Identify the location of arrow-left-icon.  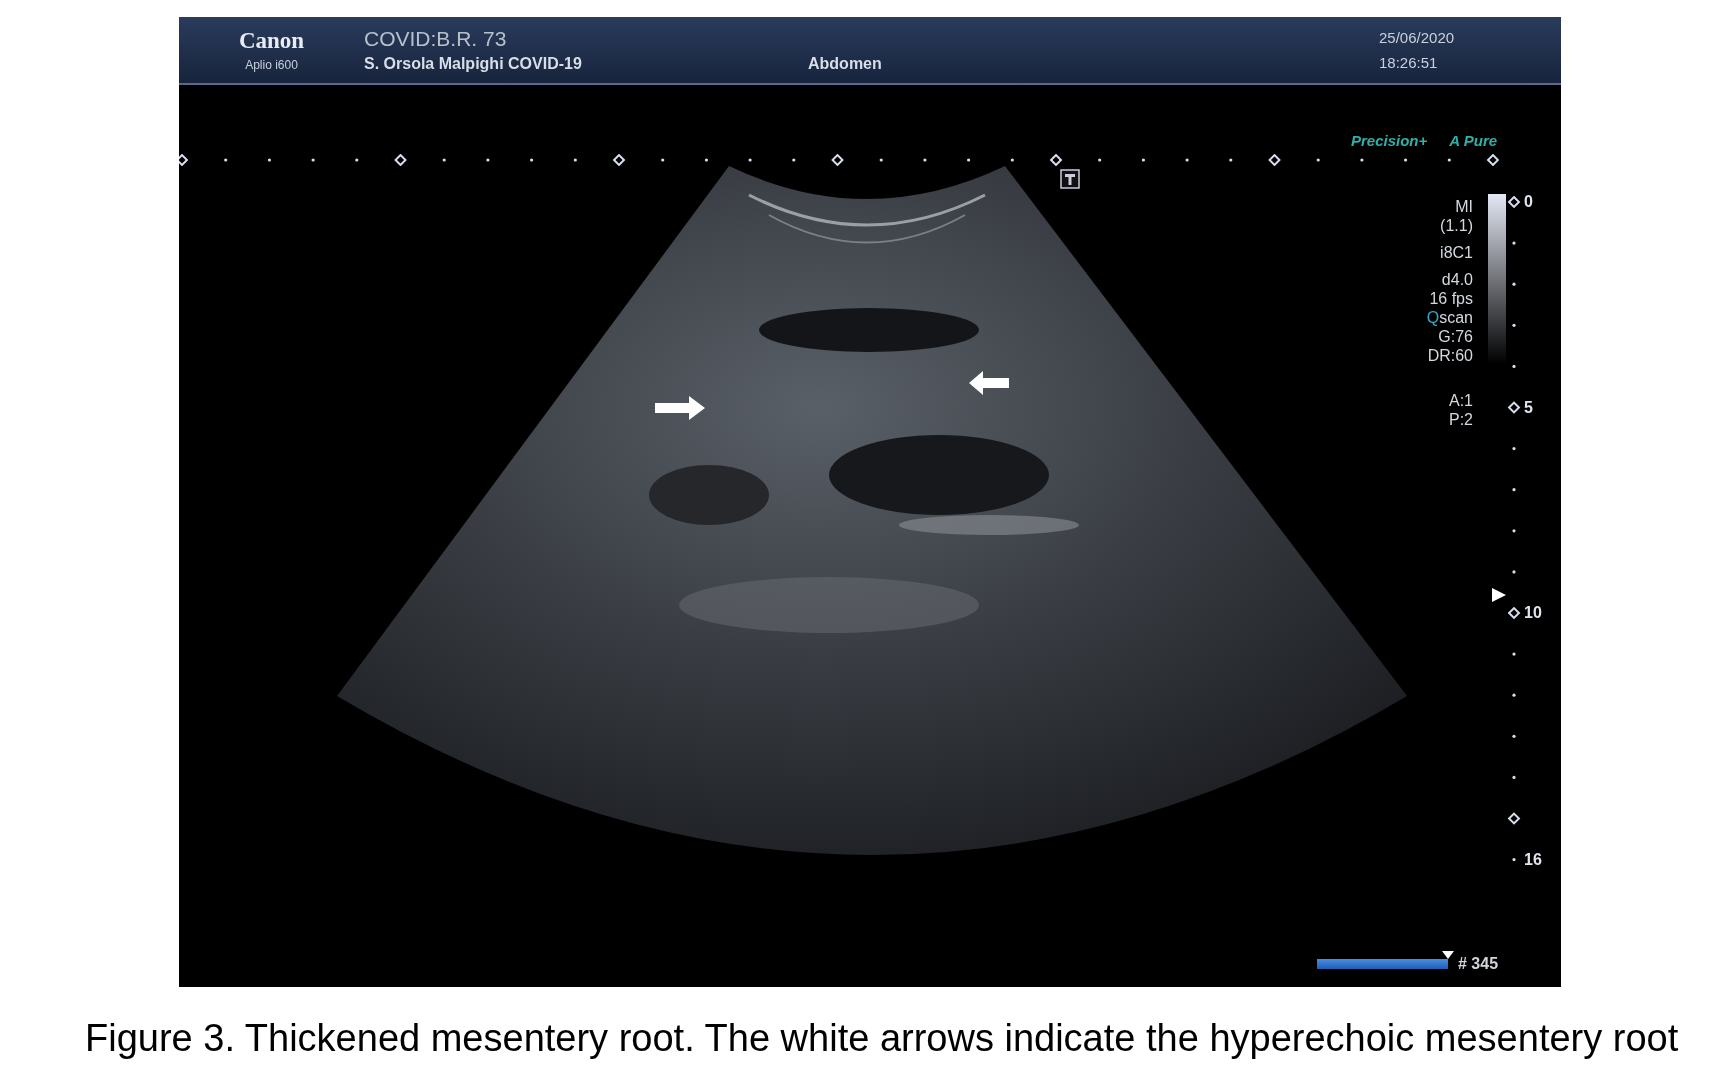
(989, 383).